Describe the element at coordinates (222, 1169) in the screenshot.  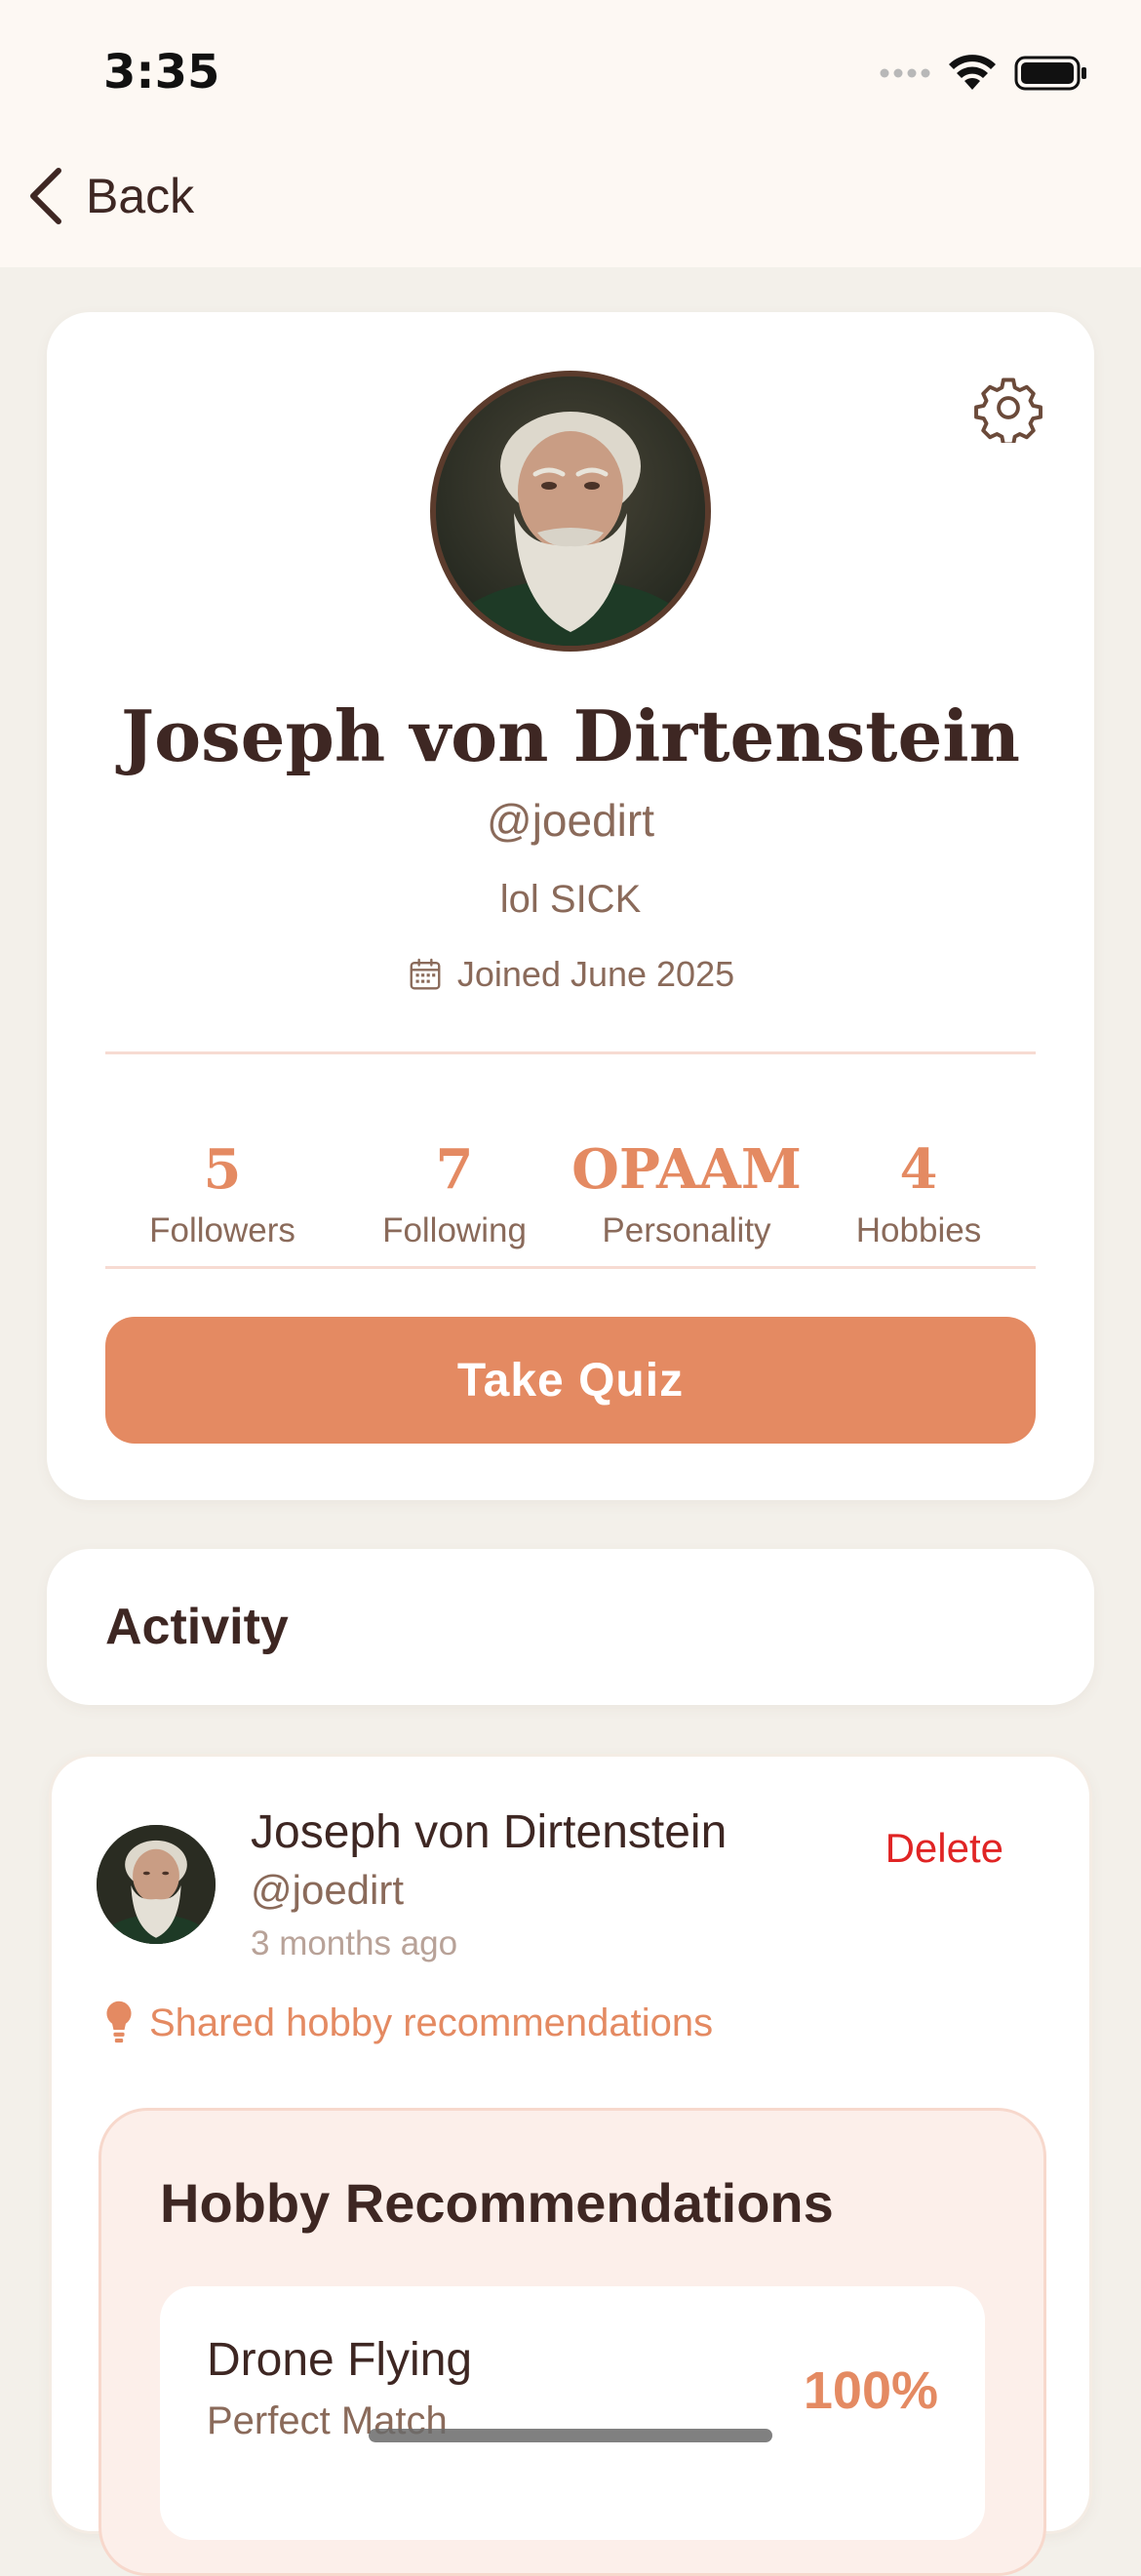
I see `stat-followers-value: 5` at that location.